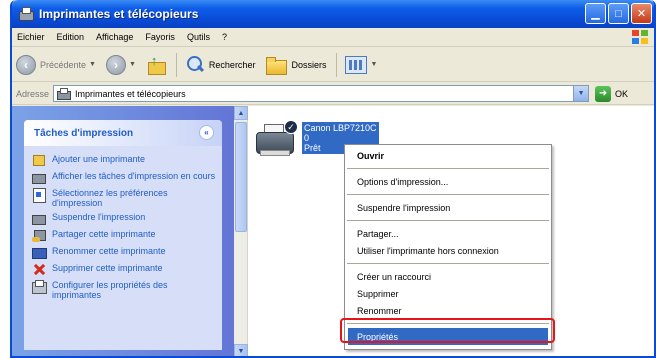 The image size is (656, 358). What do you see at coordinates (448, 276) in the screenshot?
I see `menu-create-shortcut: Créer un raccourci` at bounding box center [448, 276].